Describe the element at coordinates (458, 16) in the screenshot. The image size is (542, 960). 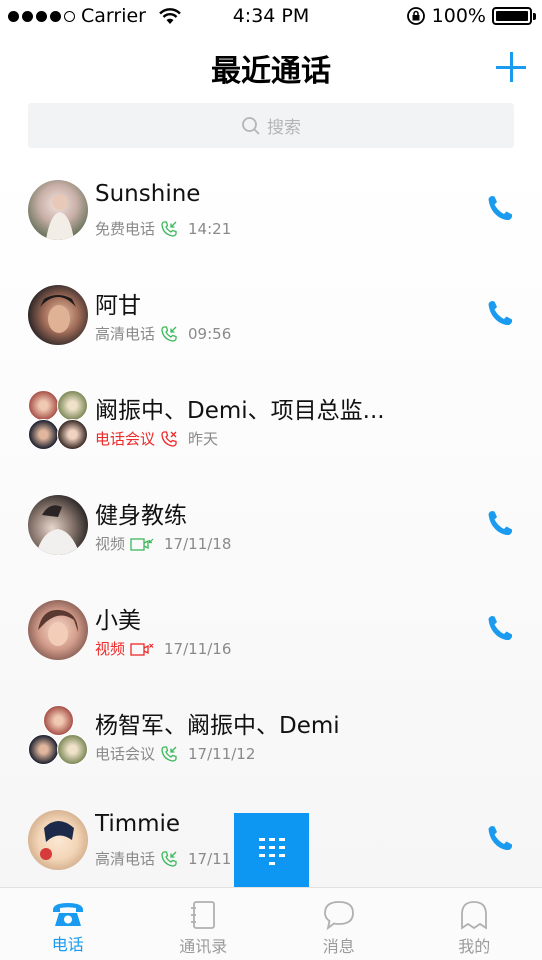
I see `battery-percent: 100%` at that location.